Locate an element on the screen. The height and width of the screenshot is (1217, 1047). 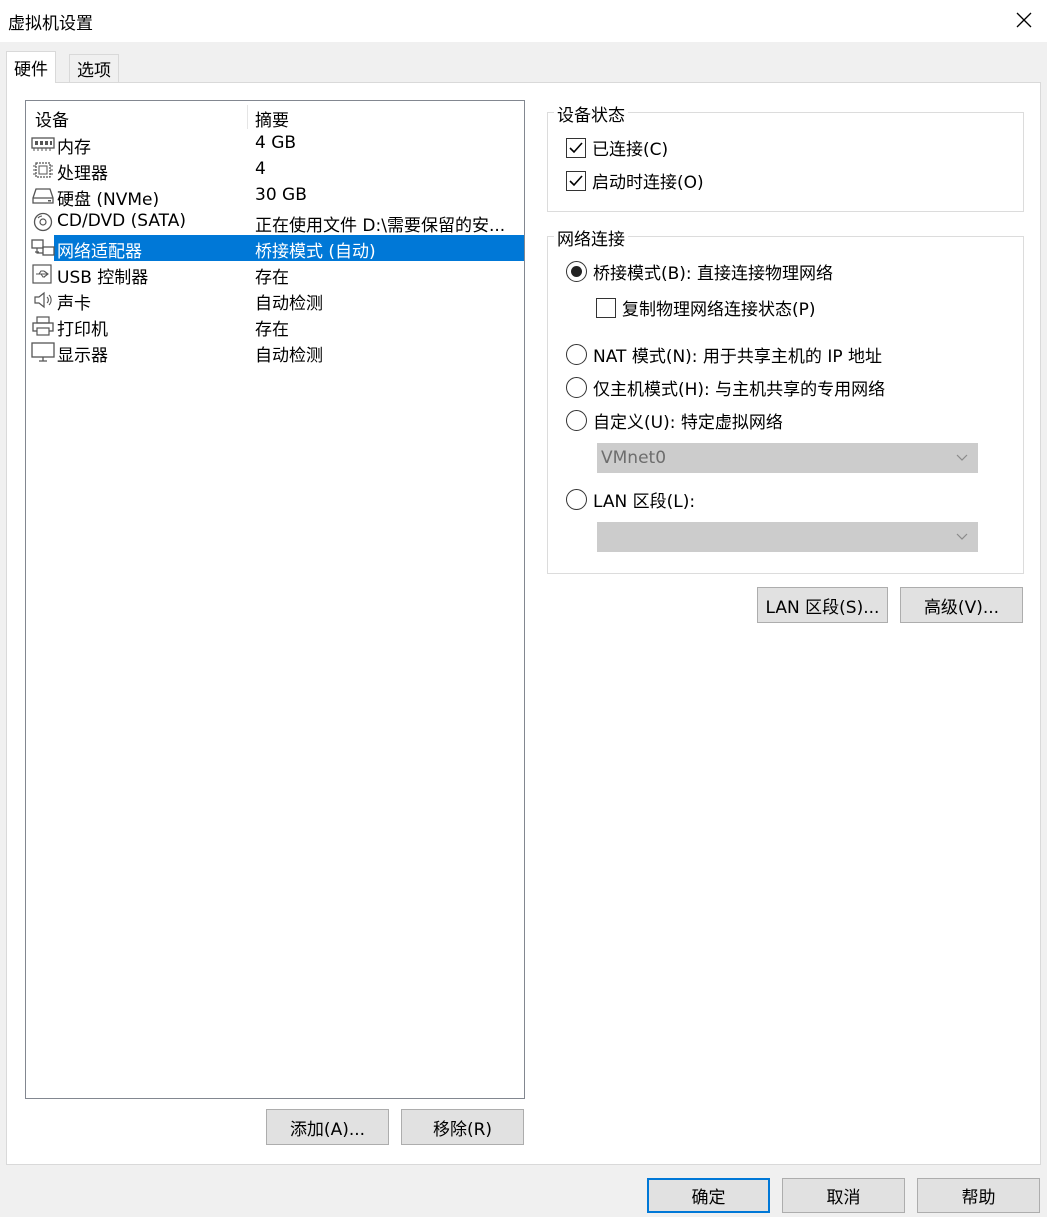
host-only-label: 仅主机模式(H): 与主机共享的专用网络 is located at coordinates (739, 390).